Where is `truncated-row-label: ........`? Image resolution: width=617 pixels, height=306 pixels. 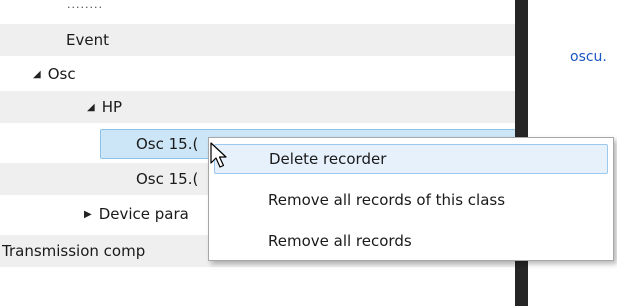
truncated-row-label: ........ is located at coordinates (85, 5).